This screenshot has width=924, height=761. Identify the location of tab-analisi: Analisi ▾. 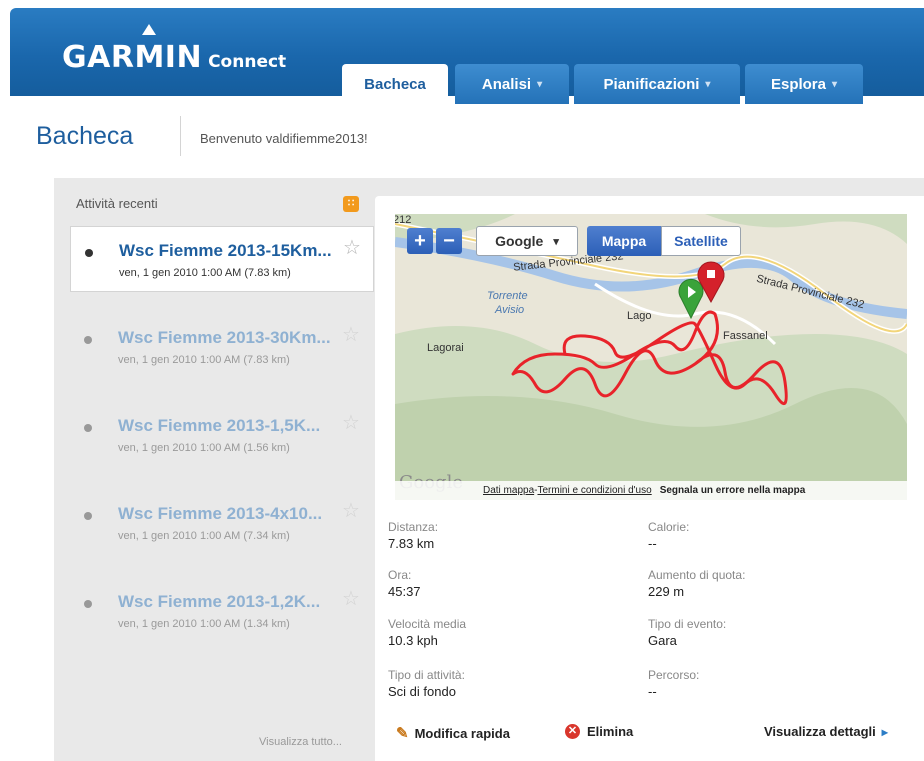
(512, 84).